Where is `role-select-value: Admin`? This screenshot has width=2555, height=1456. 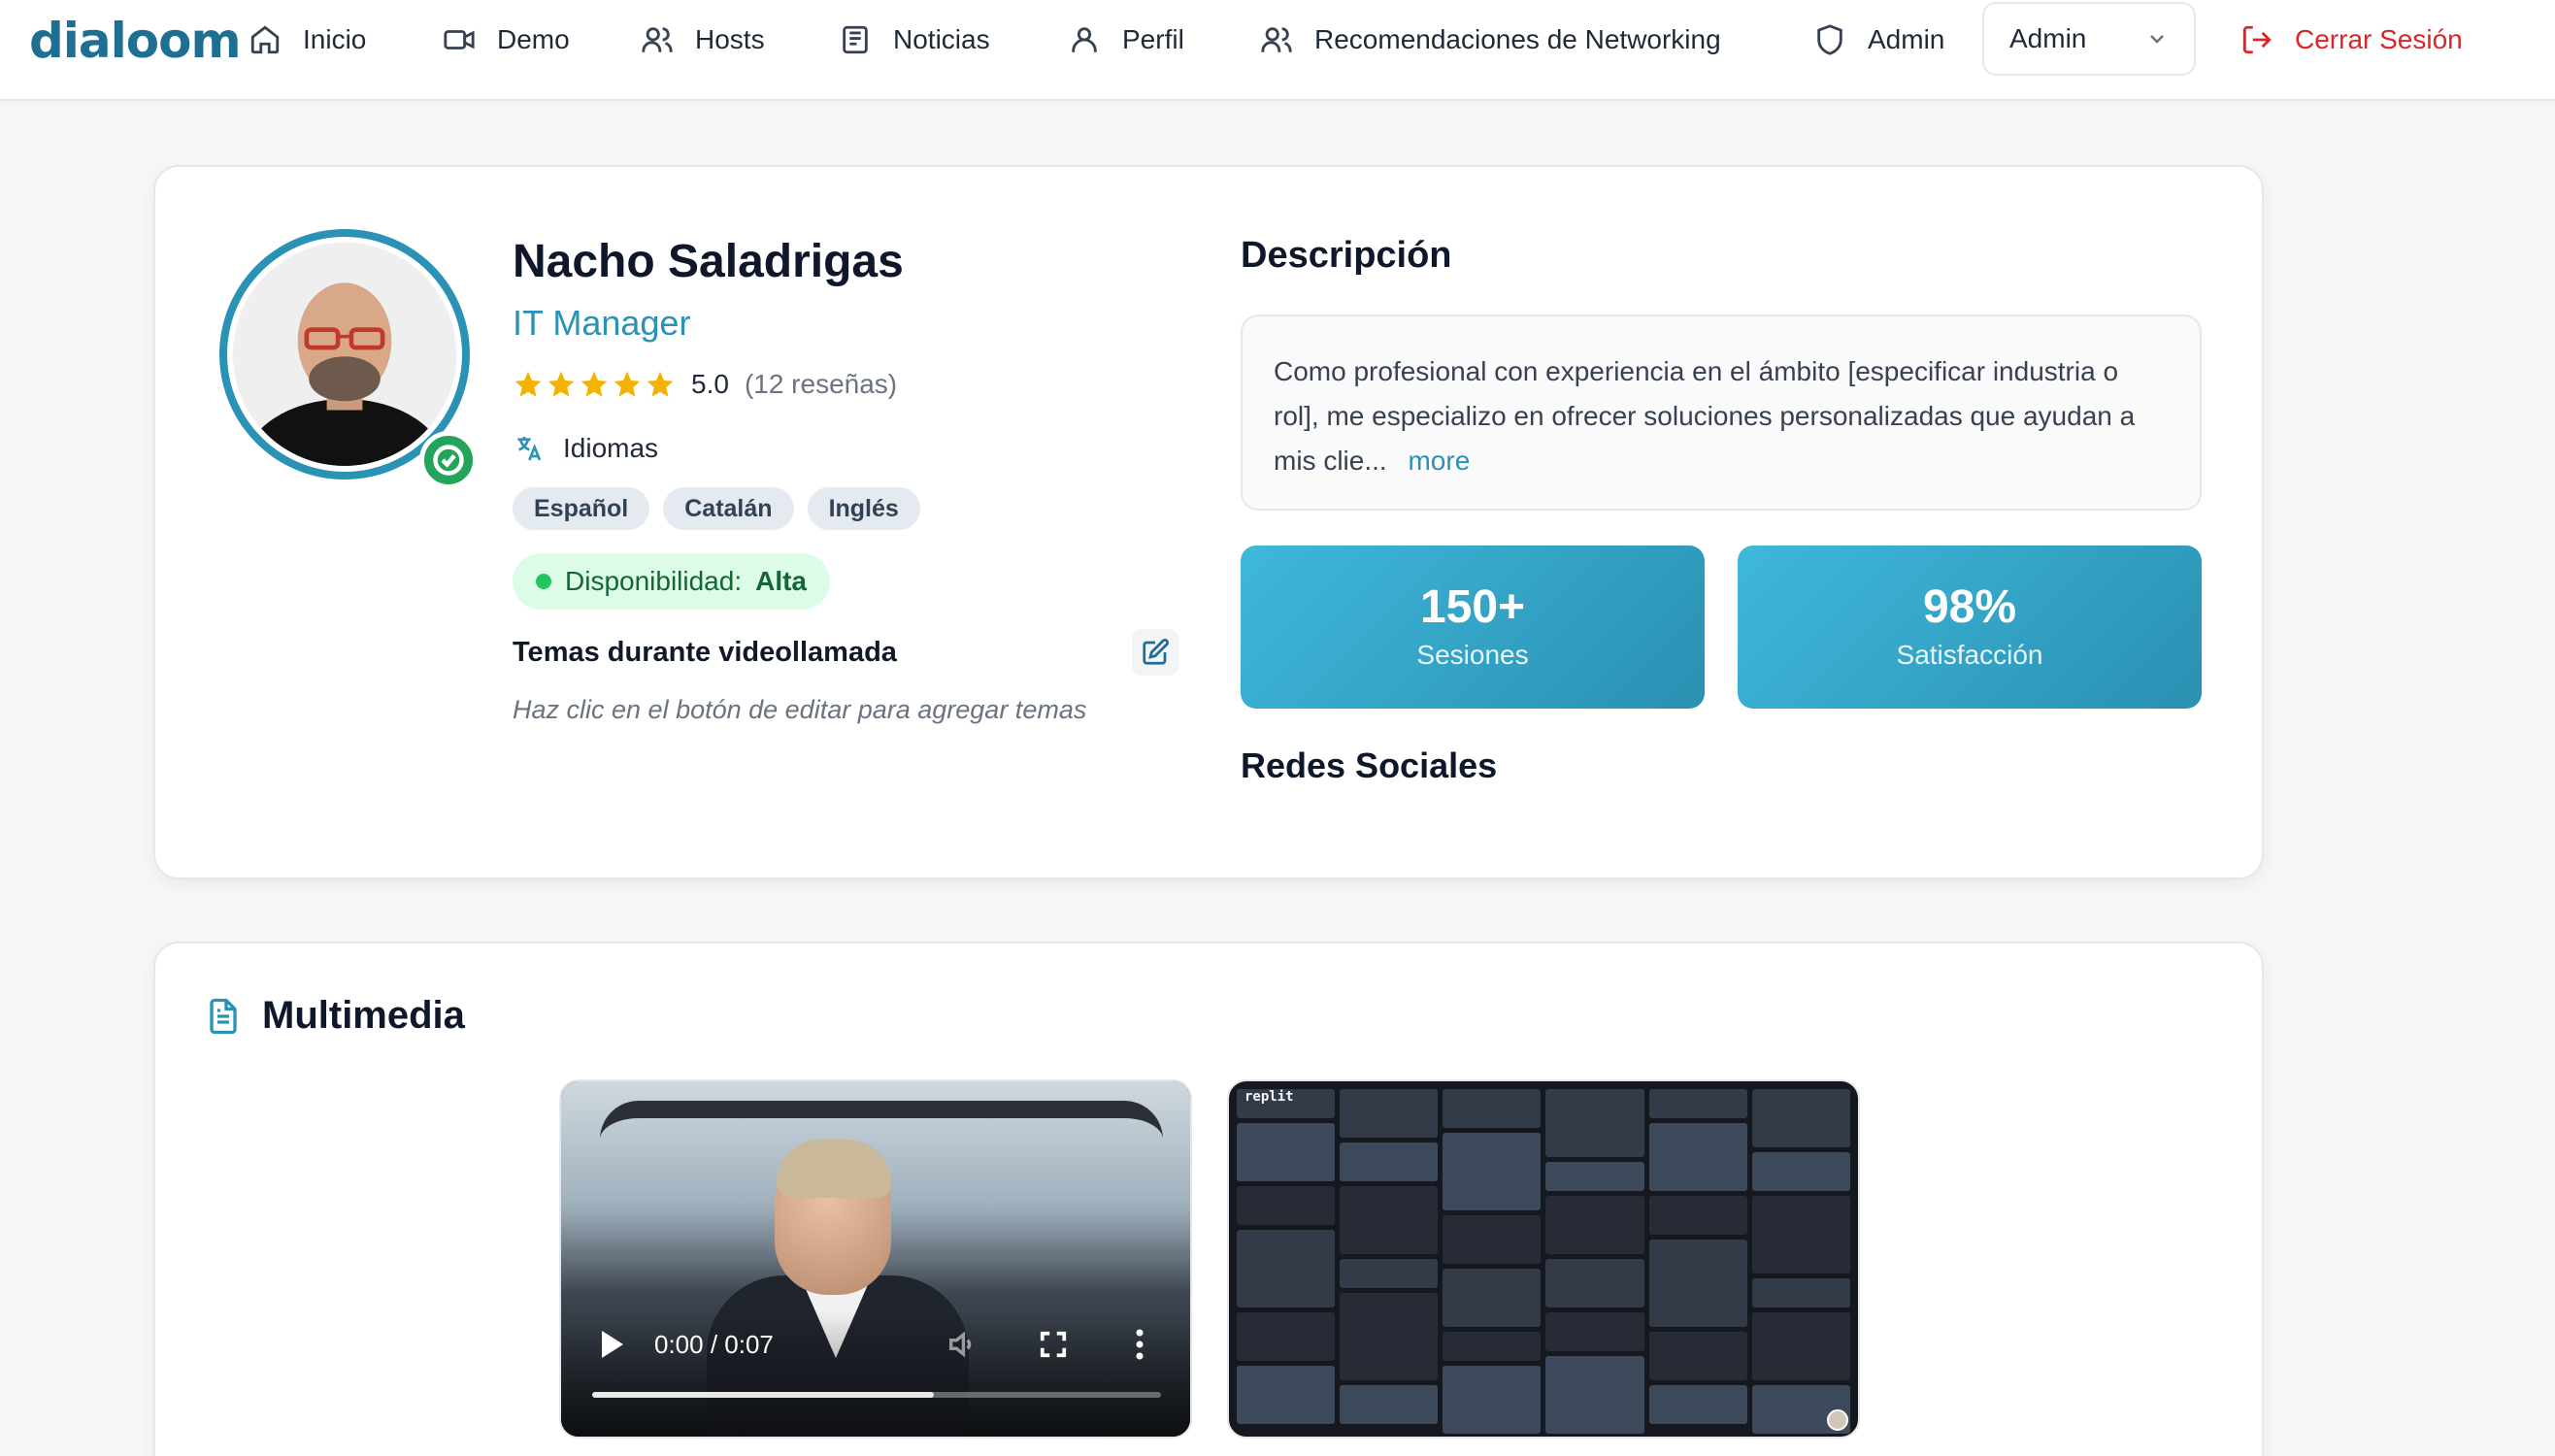
role-select-value: Admin is located at coordinates (2048, 38).